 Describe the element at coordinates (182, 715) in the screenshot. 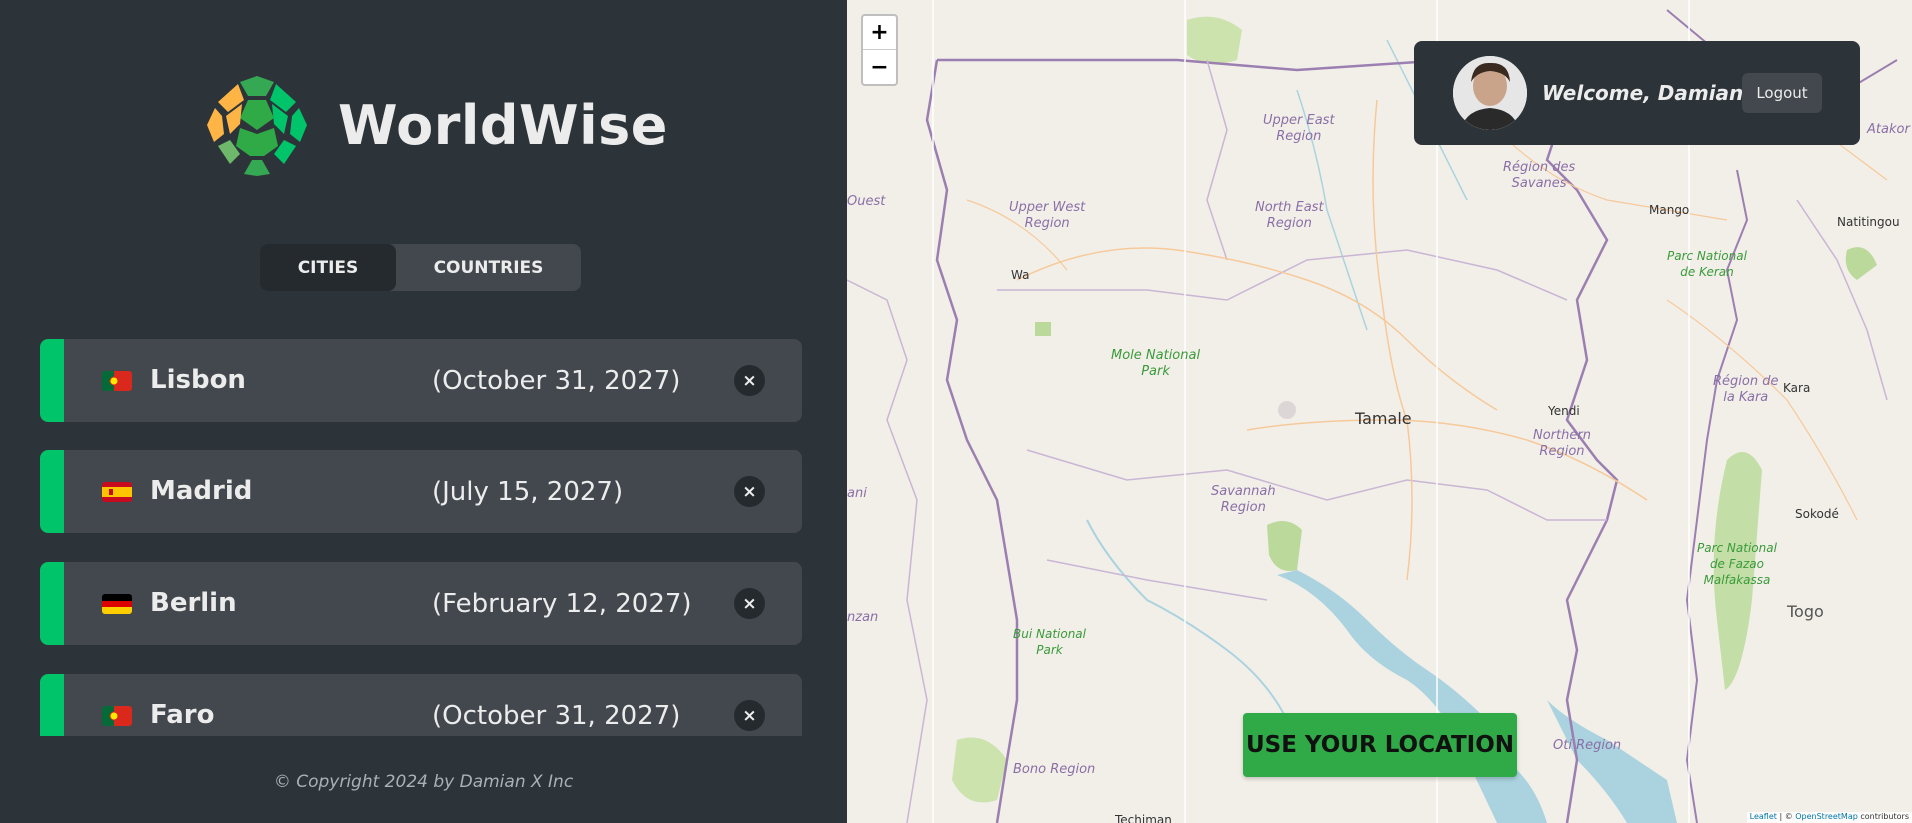

I see `city-name: Faro` at that location.